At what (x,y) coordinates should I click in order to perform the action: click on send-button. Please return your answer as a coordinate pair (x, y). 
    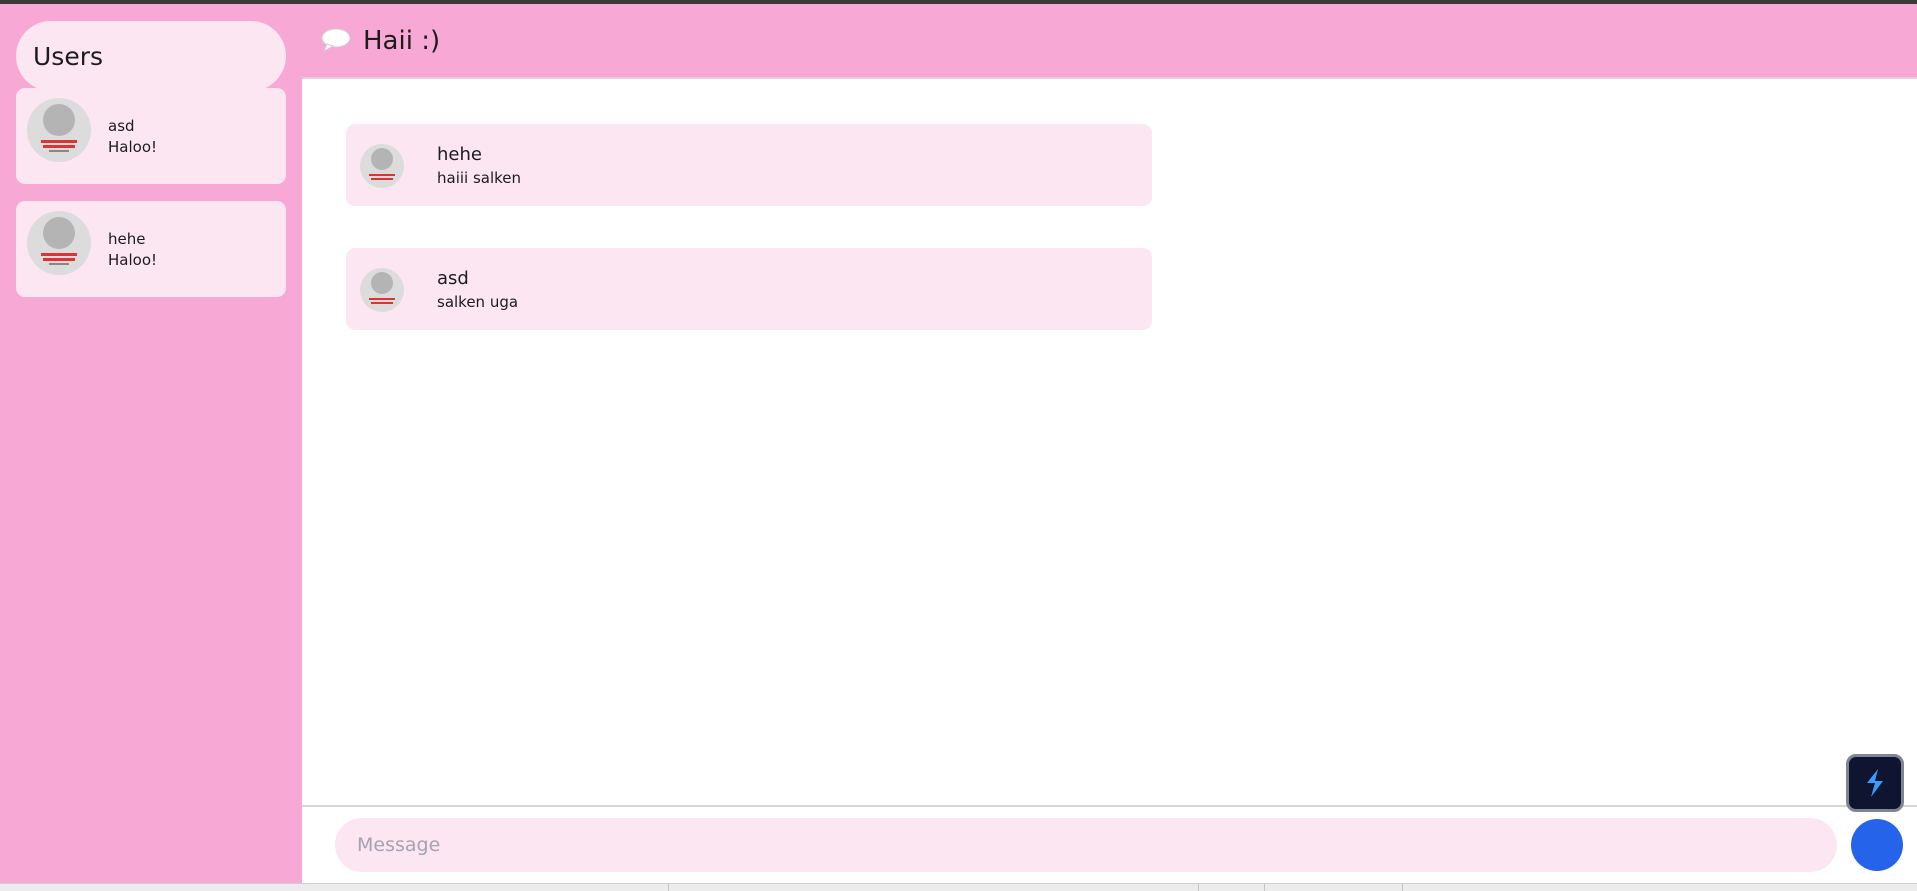
    Looking at the image, I should click on (1877, 845).